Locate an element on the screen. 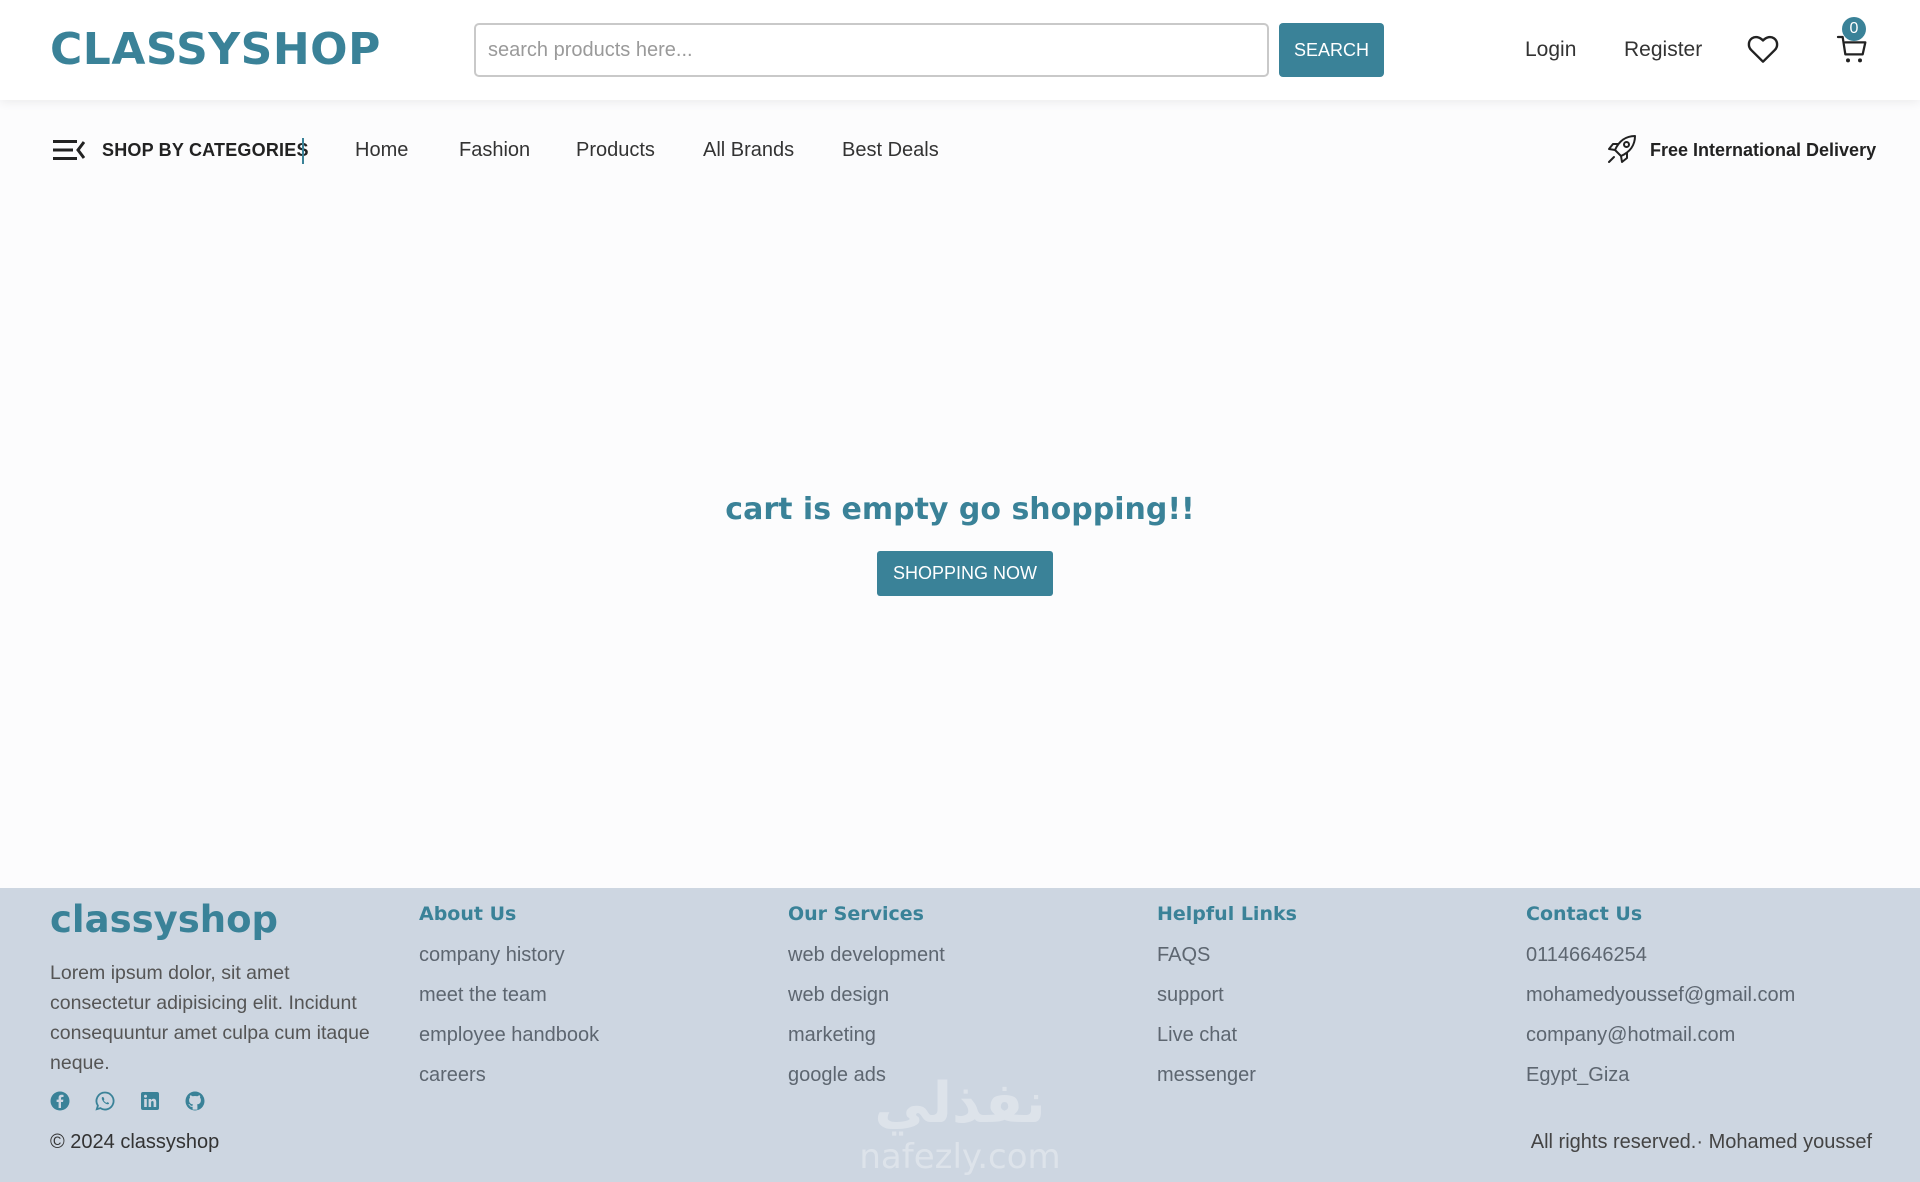 This screenshot has width=1920, height=1182. footer-col-title: Our Services is located at coordinates (856, 914).